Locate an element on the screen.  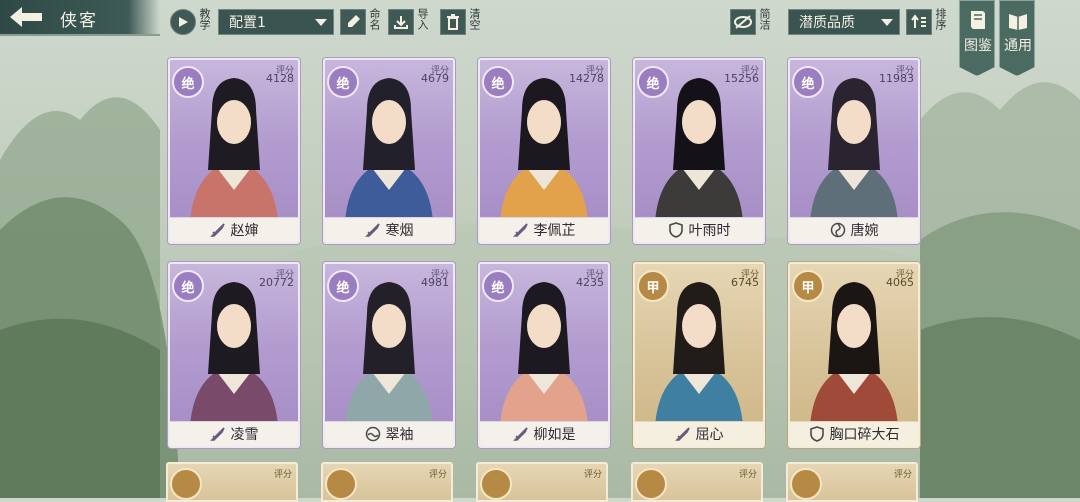
character-card: 甲评分 4065 胸口碎大石 is located at coordinates (854, 355).